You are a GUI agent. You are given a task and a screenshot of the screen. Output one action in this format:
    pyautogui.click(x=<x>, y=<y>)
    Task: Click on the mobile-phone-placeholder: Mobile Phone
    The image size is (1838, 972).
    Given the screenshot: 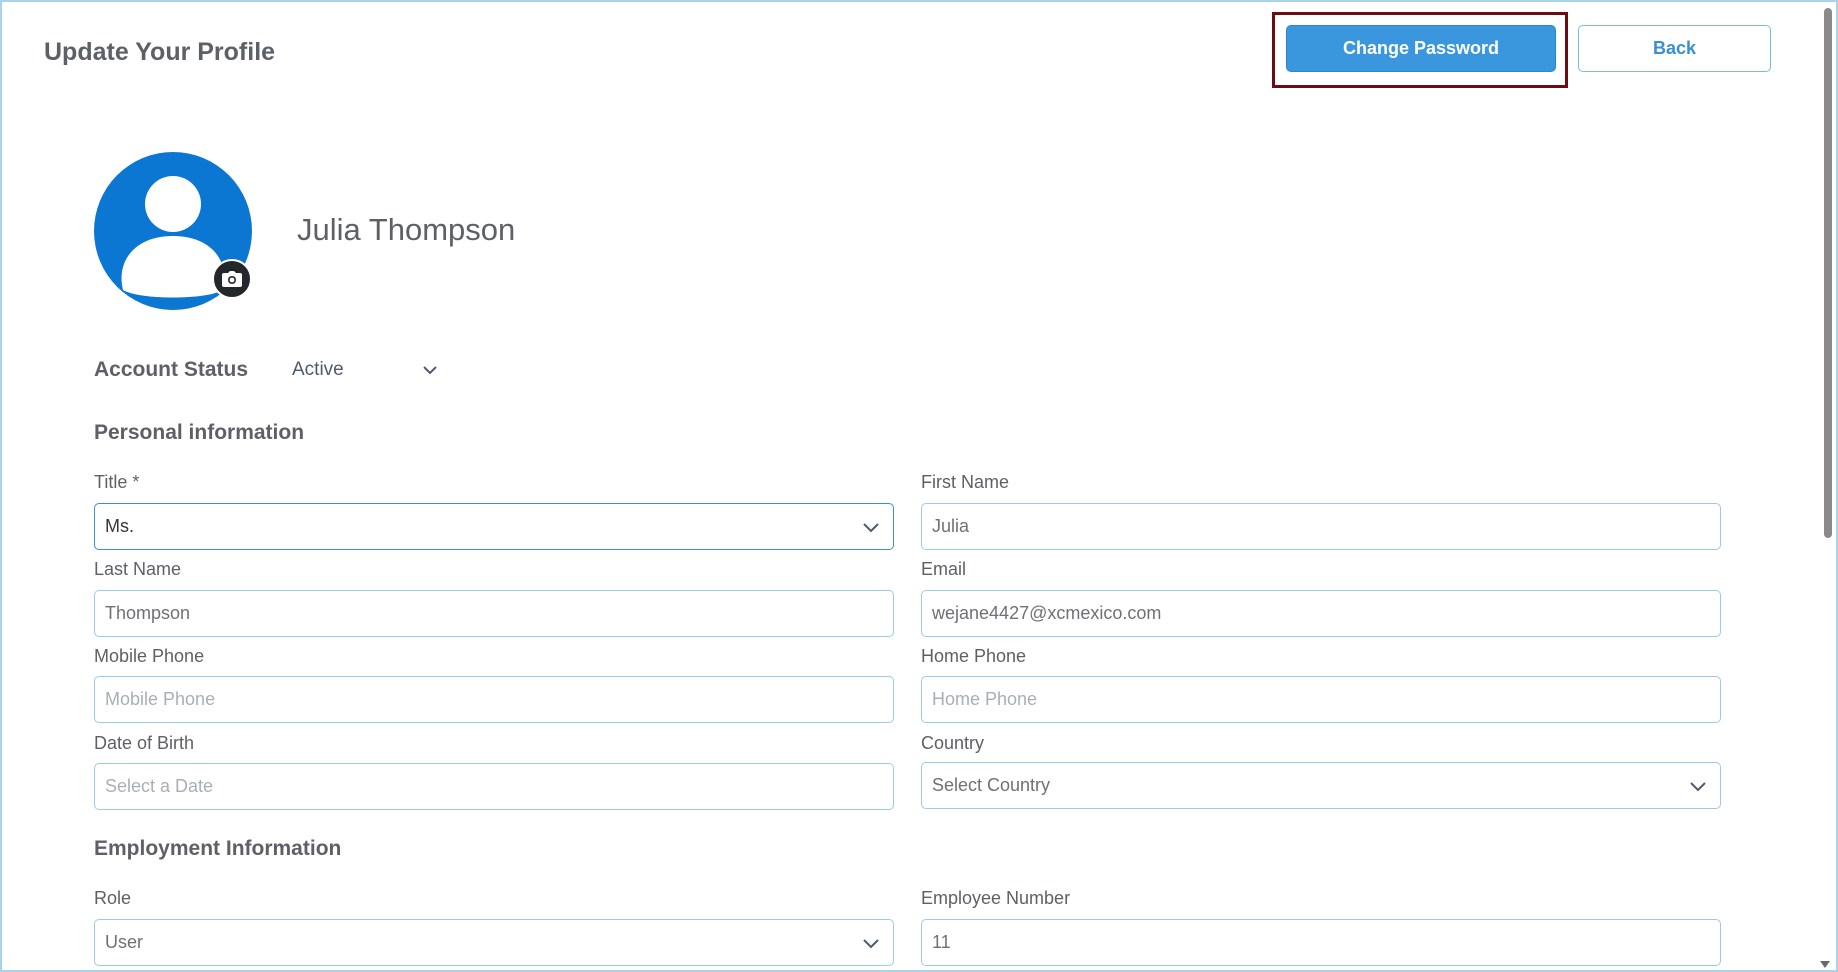 What is the action you would take?
    pyautogui.click(x=160, y=699)
    